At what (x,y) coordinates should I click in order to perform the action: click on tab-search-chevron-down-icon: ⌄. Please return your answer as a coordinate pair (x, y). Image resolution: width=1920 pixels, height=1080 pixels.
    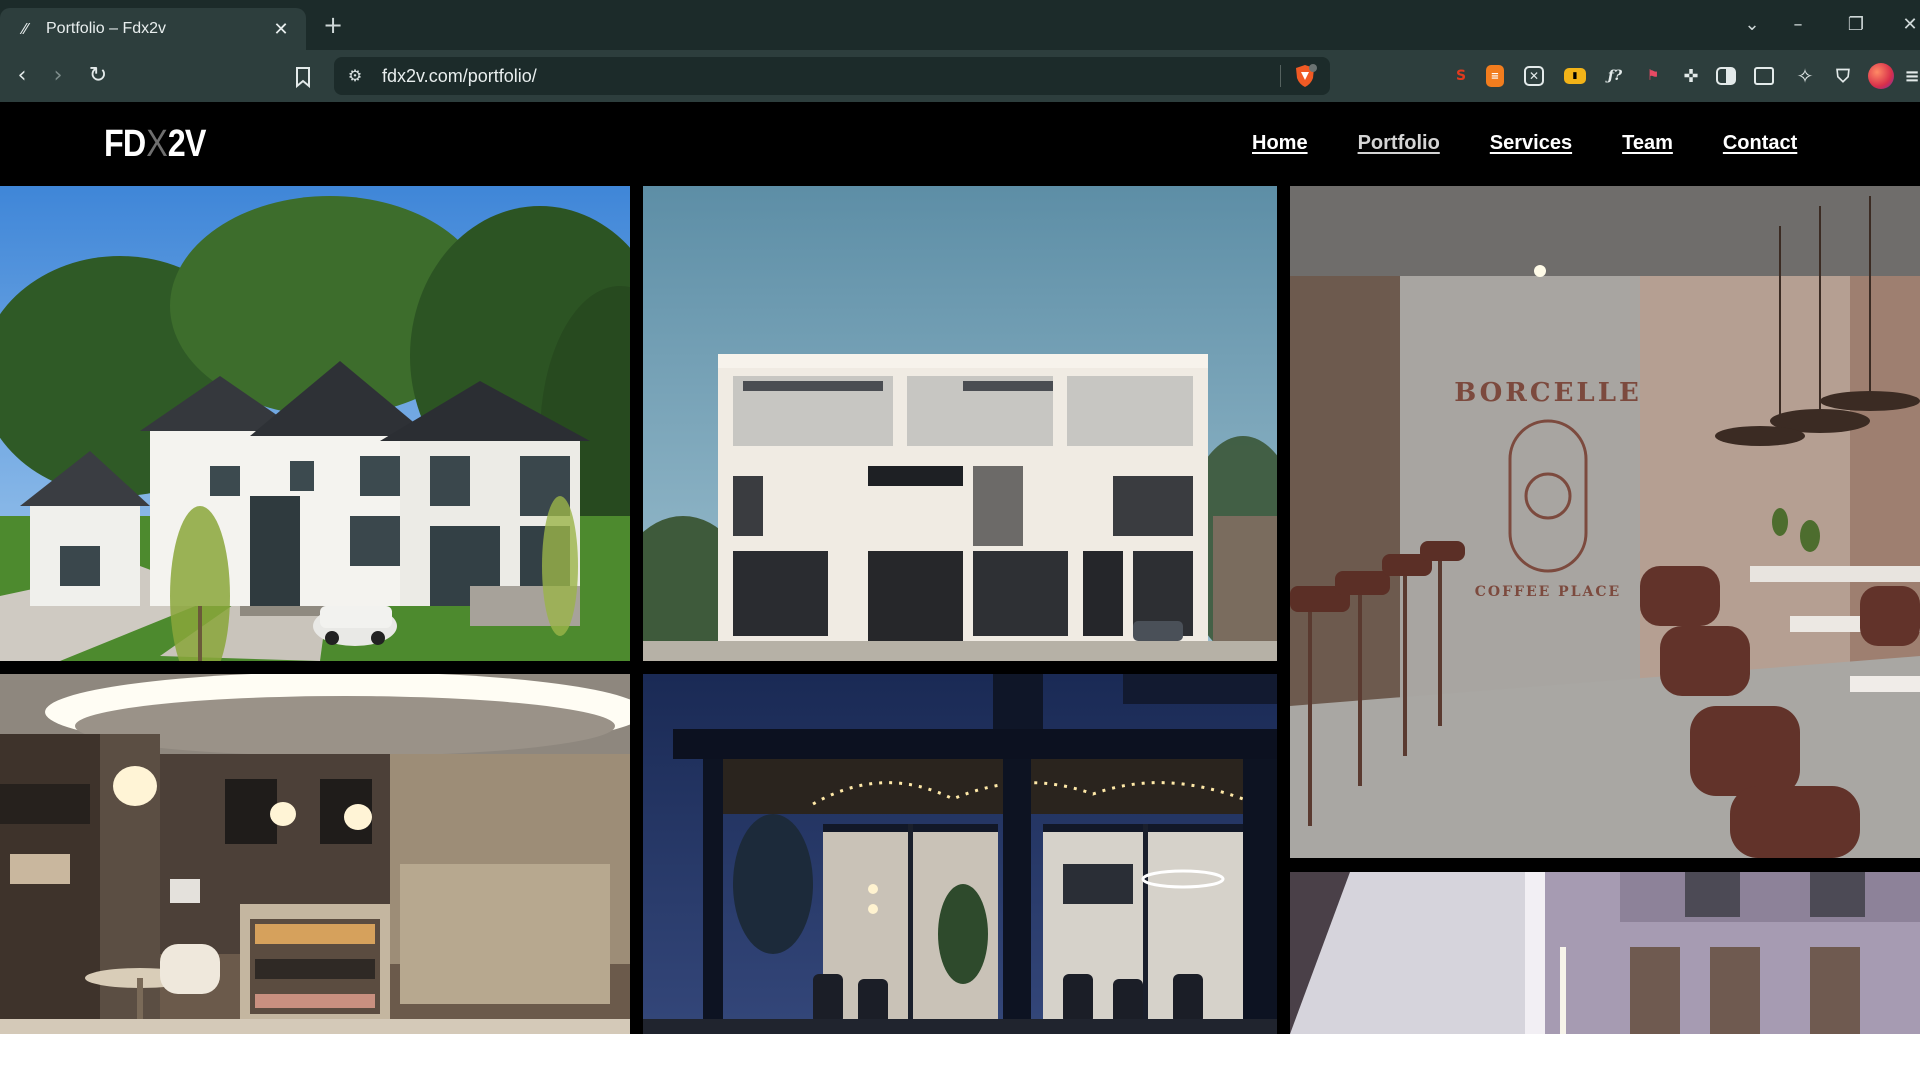
    Looking at the image, I should click on (1752, 25).